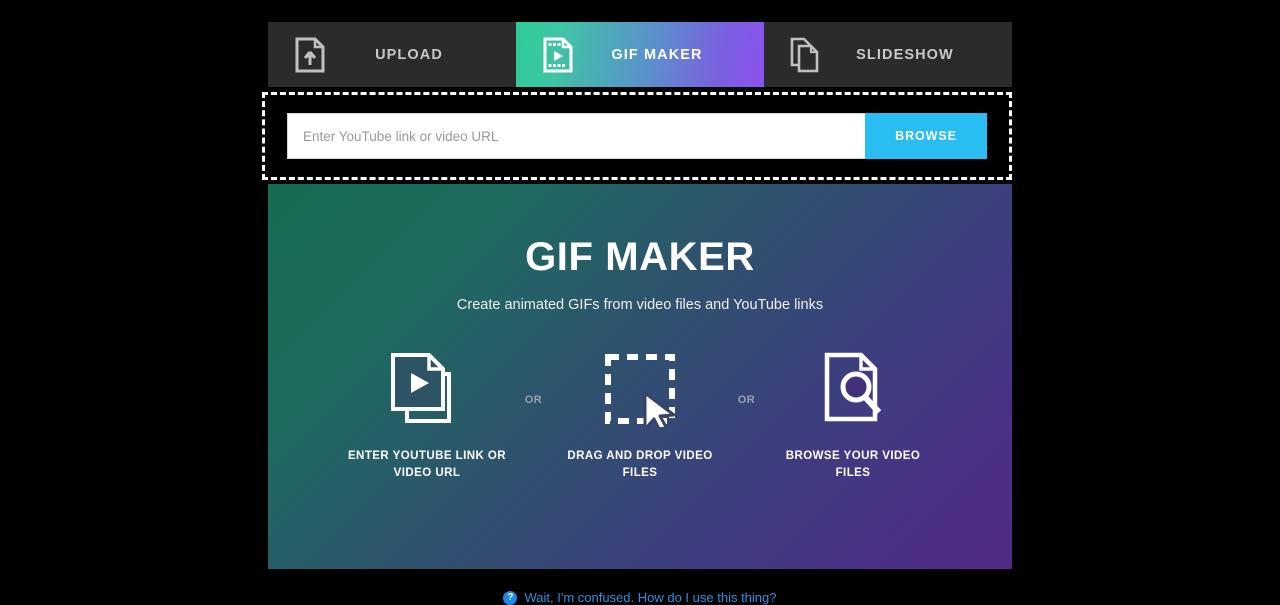  What do you see at coordinates (640, 464) in the screenshot?
I see `option-drag-drop-label: DRAG AND DROP VIDEO FILES` at bounding box center [640, 464].